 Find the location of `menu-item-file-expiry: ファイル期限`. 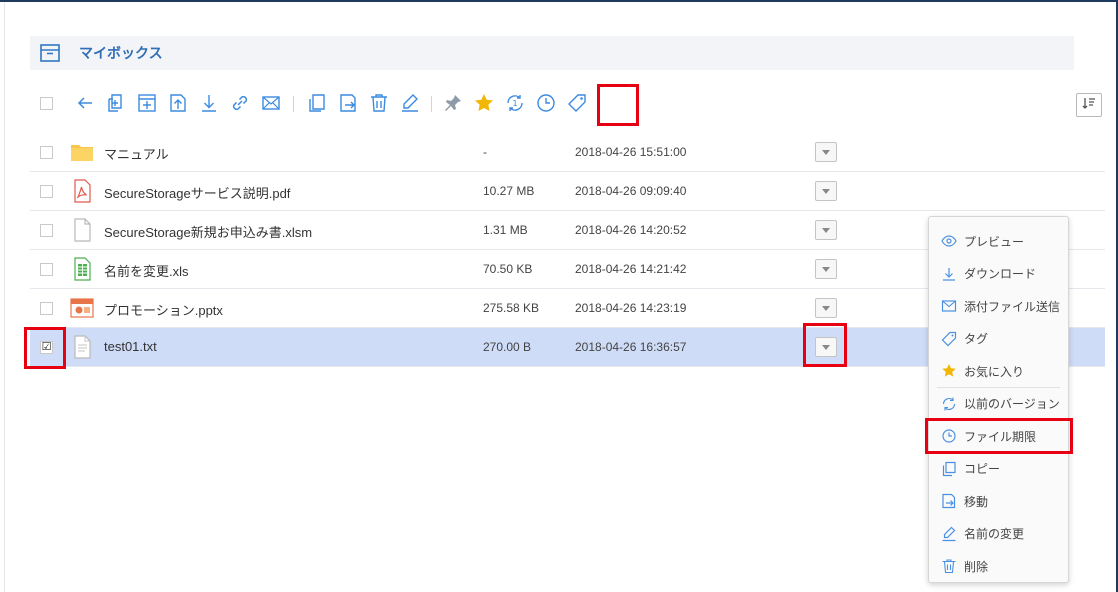

menu-item-file-expiry: ファイル期限 is located at coordinates (998, 436).